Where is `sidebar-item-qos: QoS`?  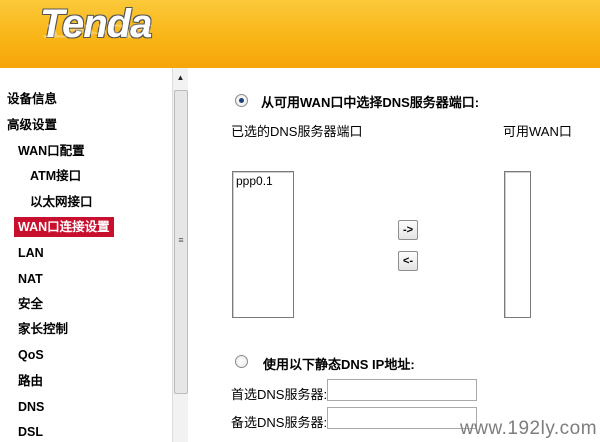
sidebar-item-qos: QoS is located at coordinates (31, 355).